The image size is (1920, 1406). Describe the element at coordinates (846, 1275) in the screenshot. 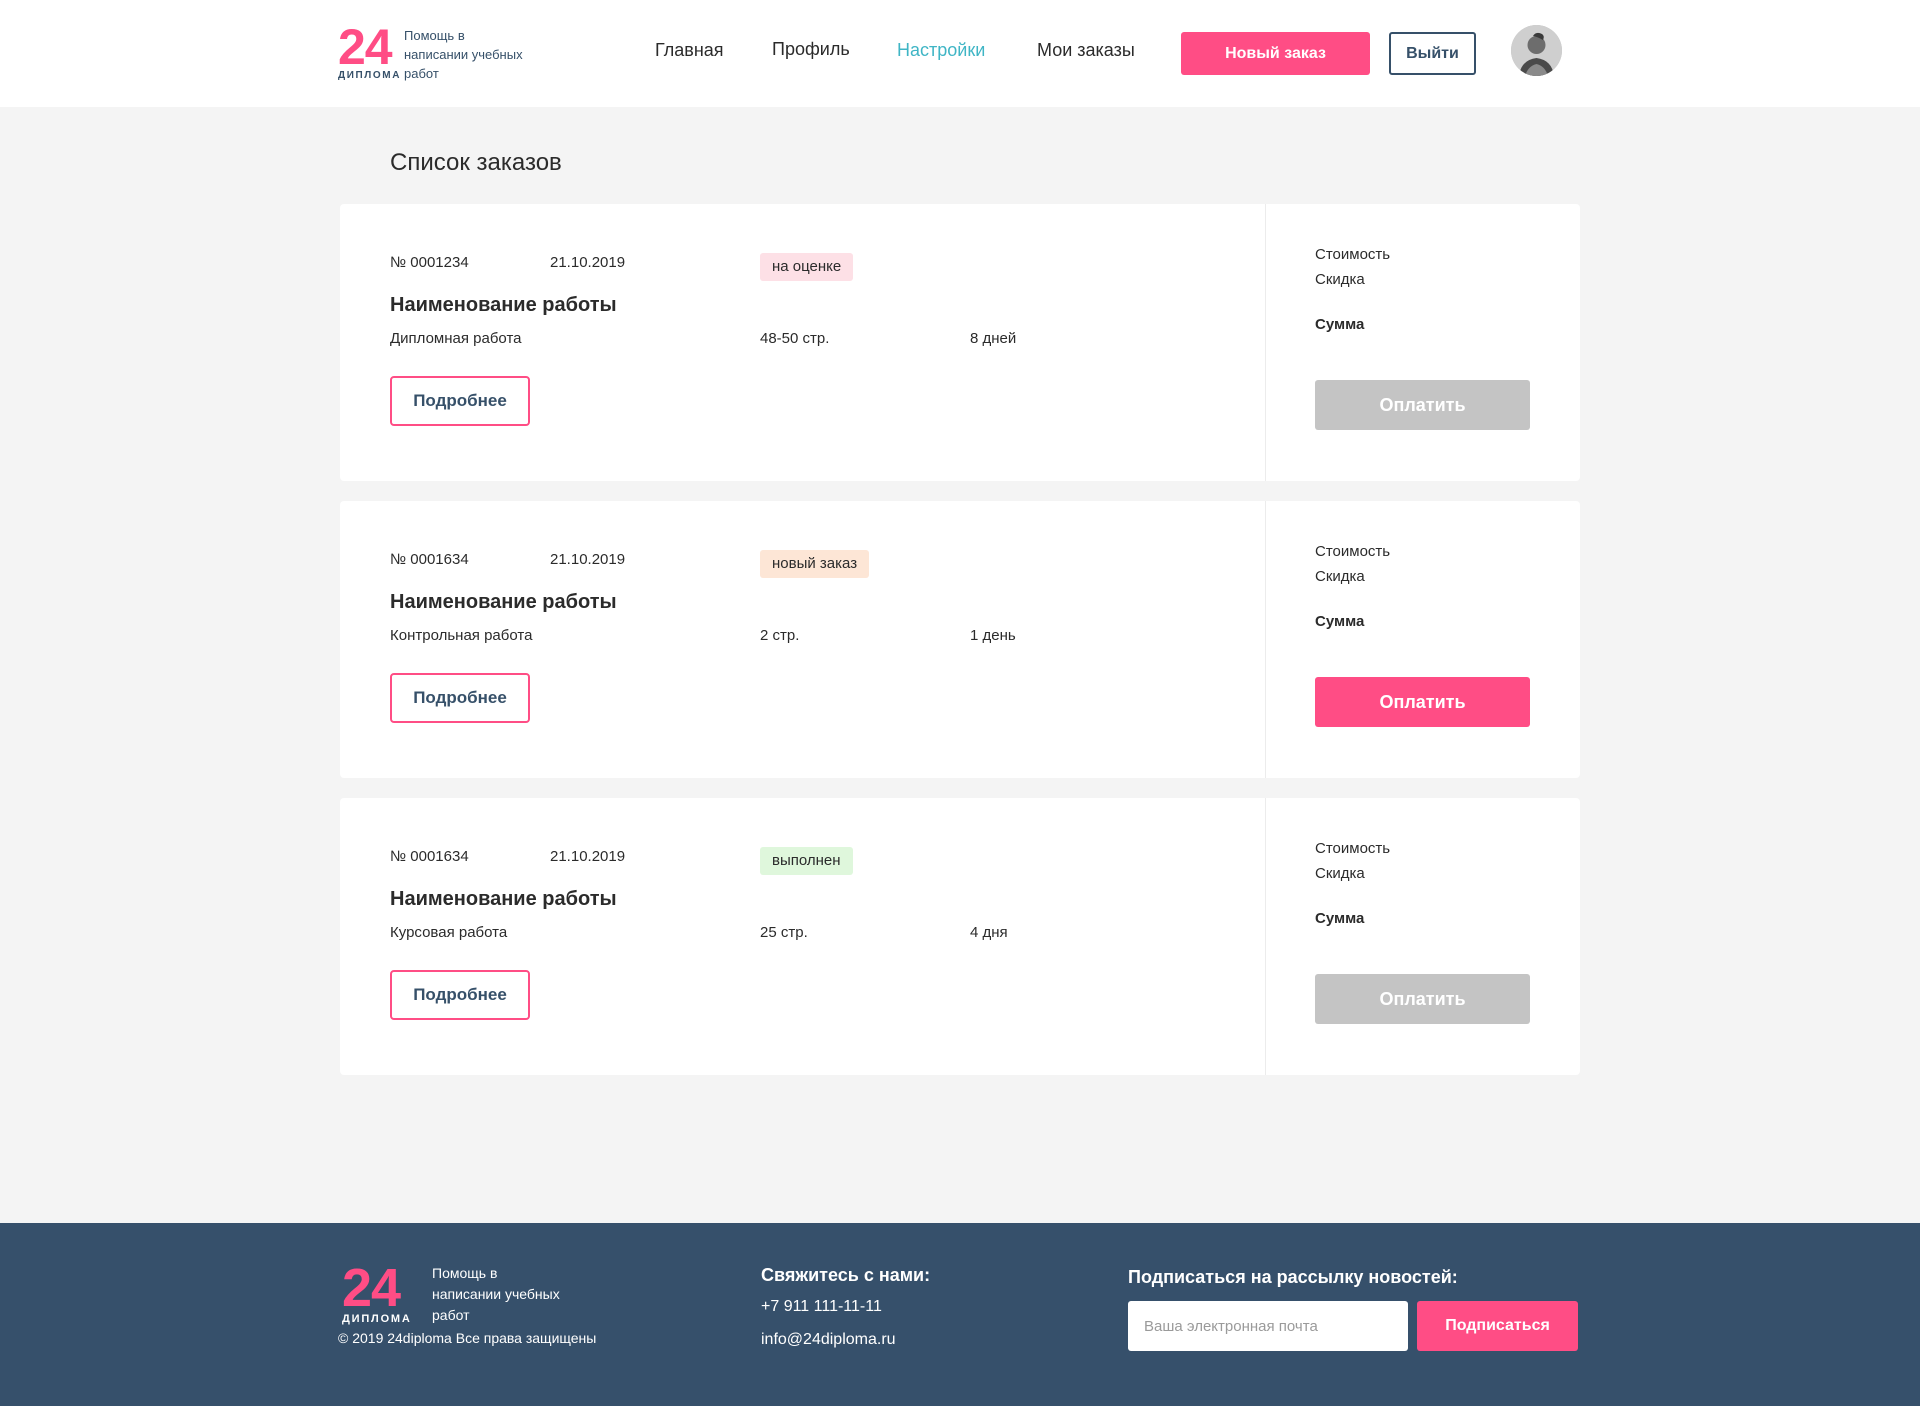

I see `contact-title: Свяжитесь с нами:` at that location.